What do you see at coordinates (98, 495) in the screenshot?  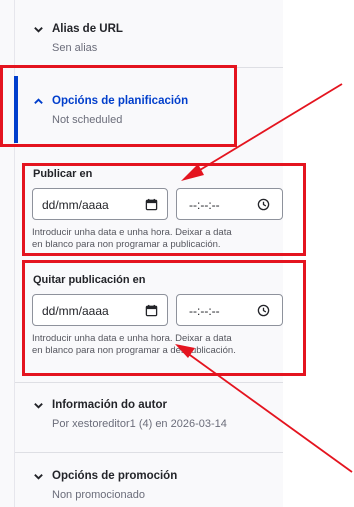 I see `promotion-summary: Non promocionado` at bounding box center [98, 495].